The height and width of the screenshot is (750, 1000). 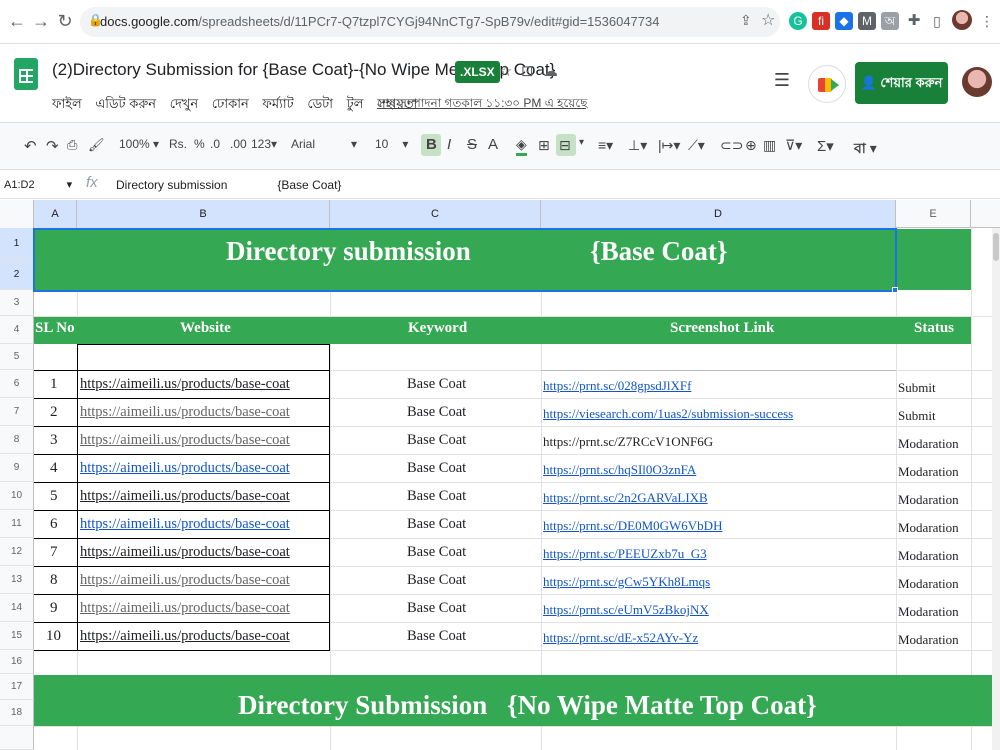 What do you see at coordinates (17, 580) in the screenshot?
I see `row-header: 13` at bounding box center [17, 580].